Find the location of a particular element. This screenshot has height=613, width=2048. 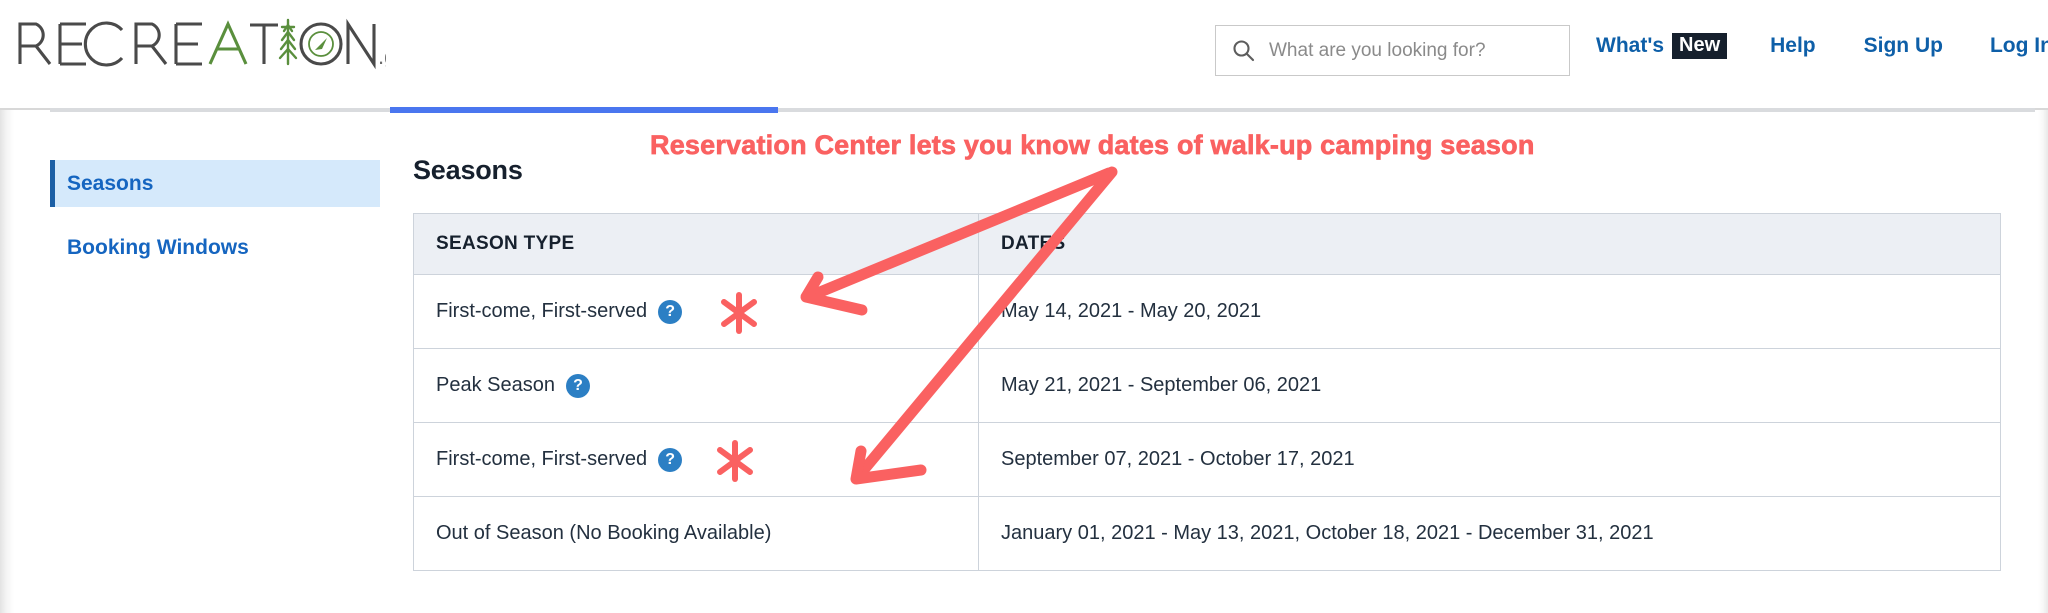

search-input is located at coordinates (1409, 50).